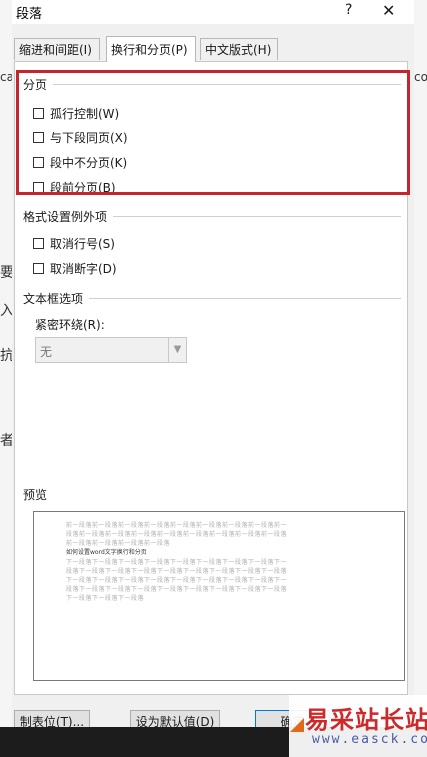 The image size is (427, 757). I want to click on preview-prev-line: 前一段落前一段落前一段落前一段落, so click(118, 543).